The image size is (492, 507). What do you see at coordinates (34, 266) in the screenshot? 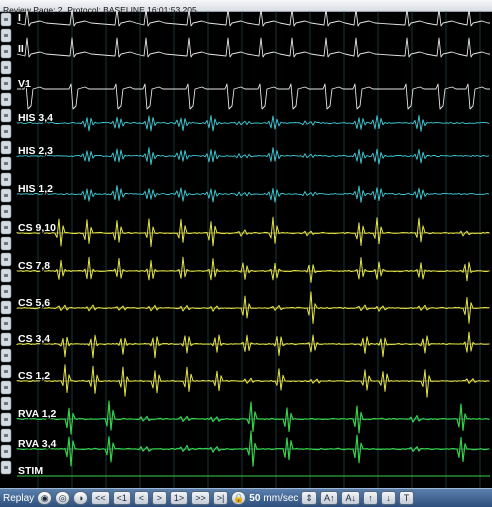
I see `channel-label: CS 7,8` at bounding box center [34, 266].